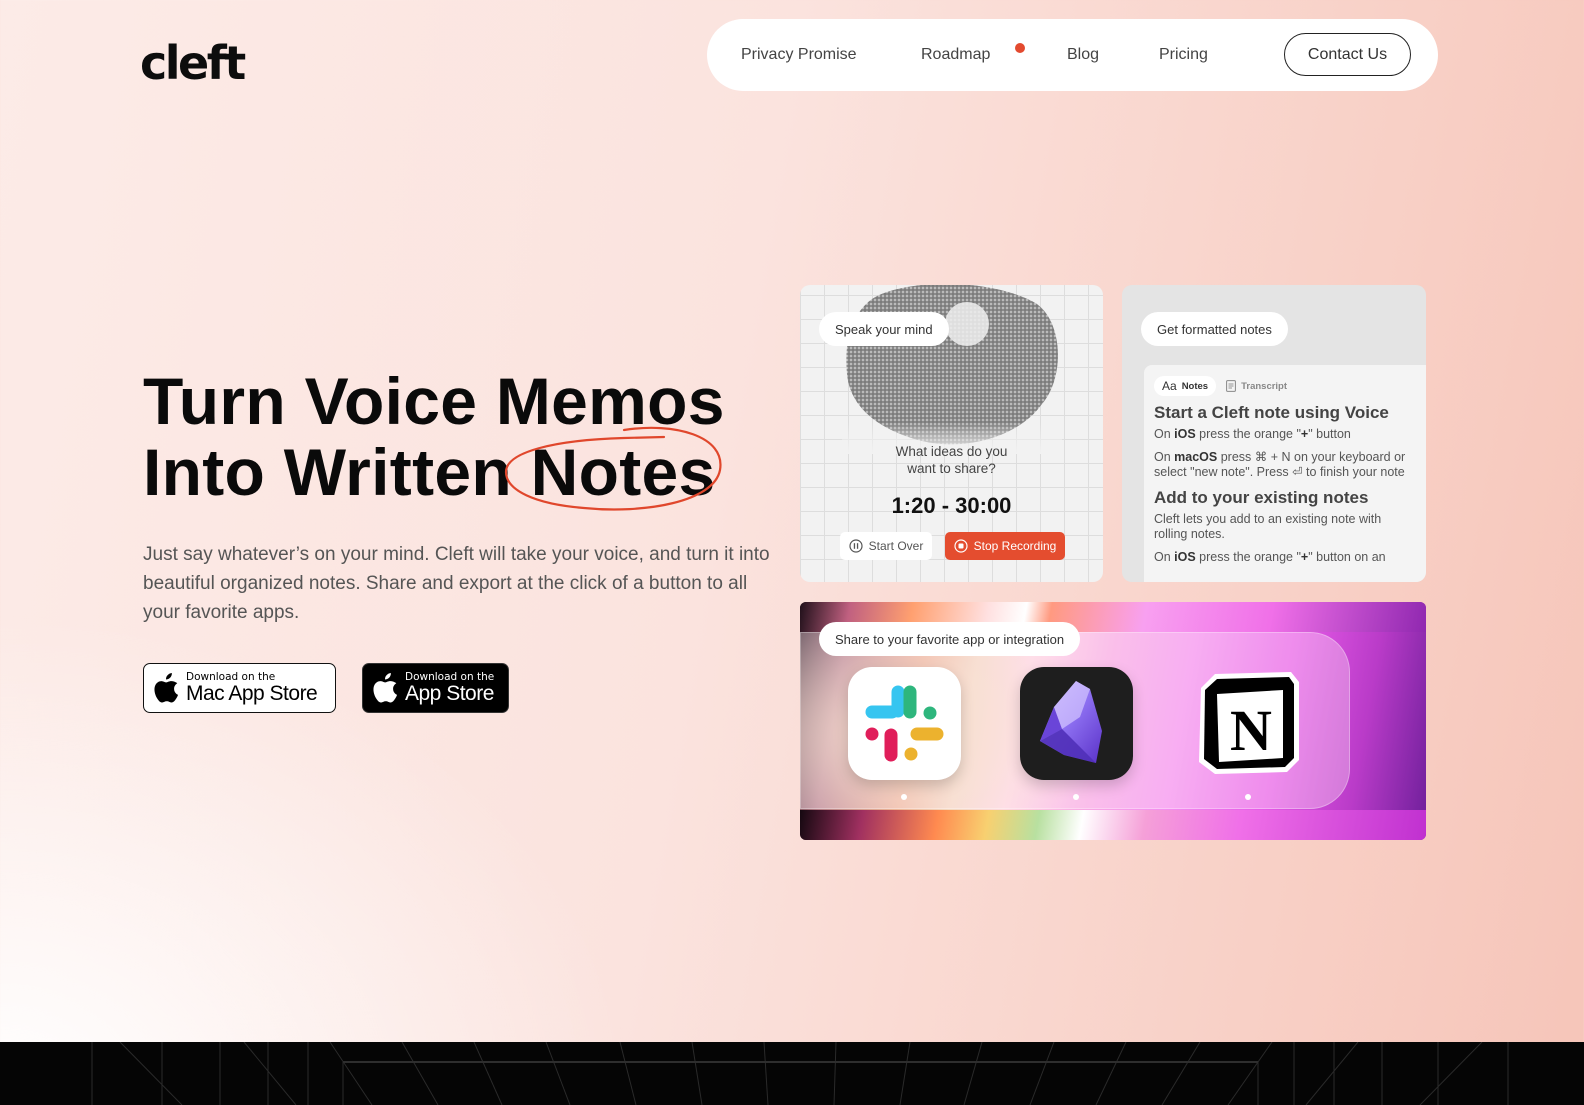 The height and width of the screenshot is (1105, 1584). What do you see at coordinates (1071, 722) in the screenshot?
I see `obsidian-logo-icon` at bounding box center [1071, 722].